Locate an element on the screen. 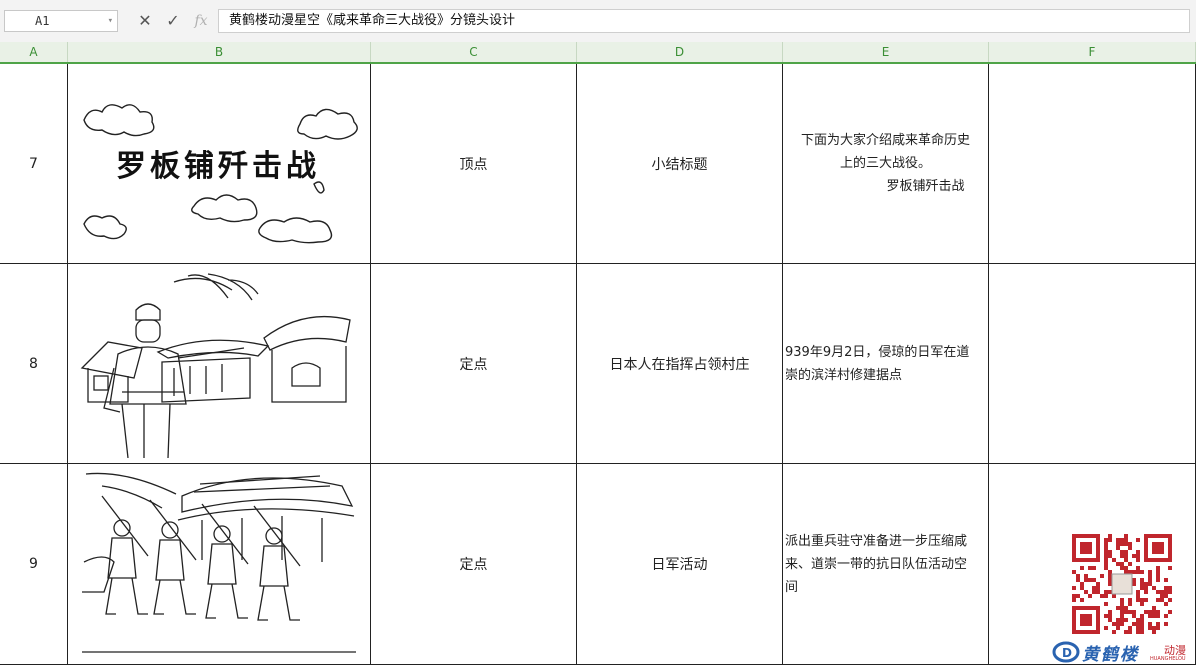 Image resolution: width=1196 pixels, height=665 pixels. content-cell: 日本人在指挥占领村庄 is located at coordinates (680, 364).